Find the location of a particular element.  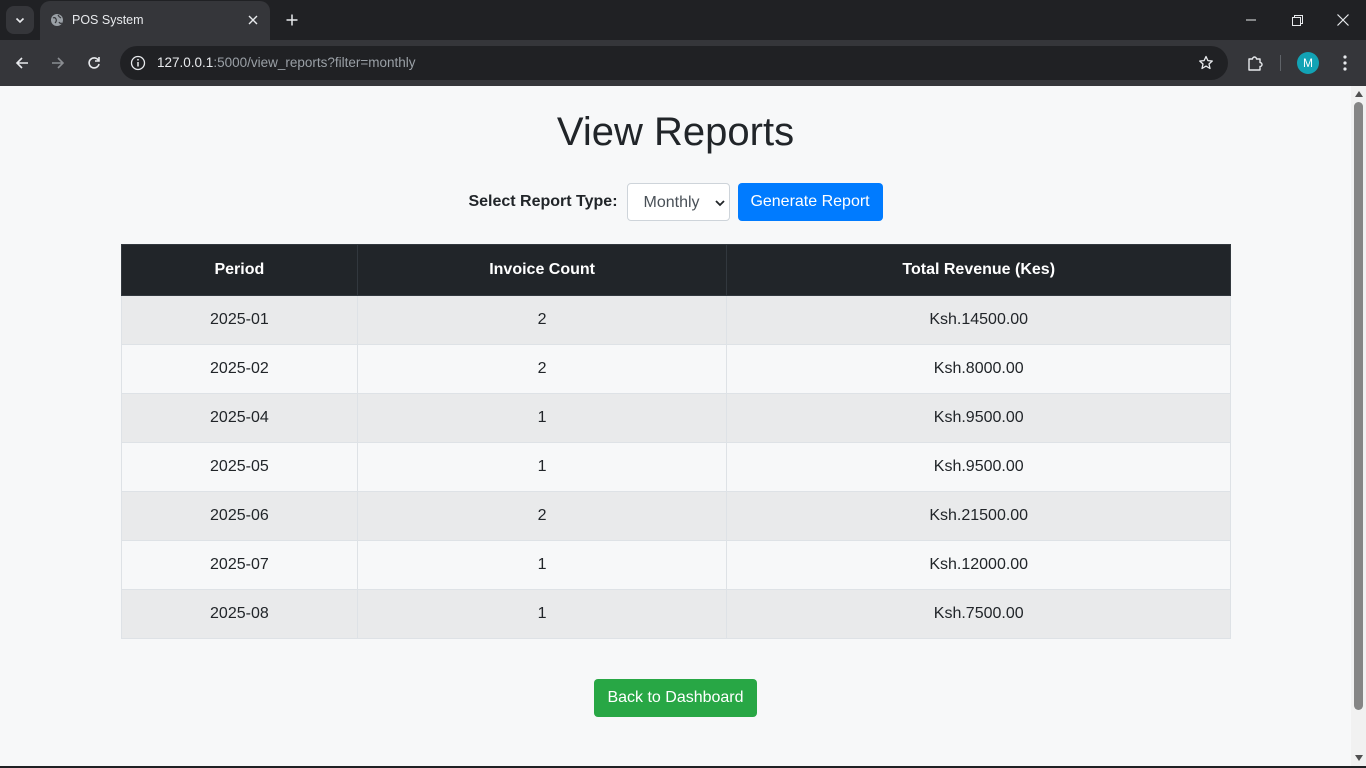

column-header-period: Period is located at coordinates (239, 270).